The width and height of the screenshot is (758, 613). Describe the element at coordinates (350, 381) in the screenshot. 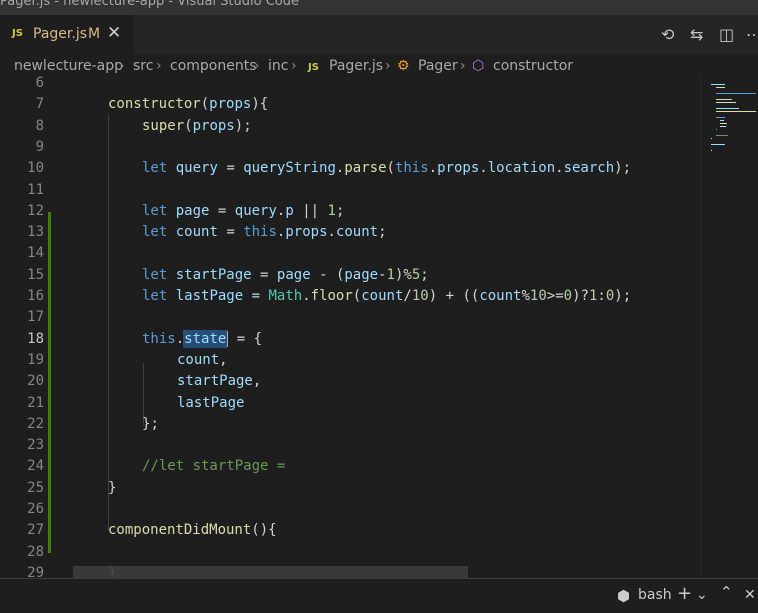

I see `code-line: 20 startPage,` at that location.